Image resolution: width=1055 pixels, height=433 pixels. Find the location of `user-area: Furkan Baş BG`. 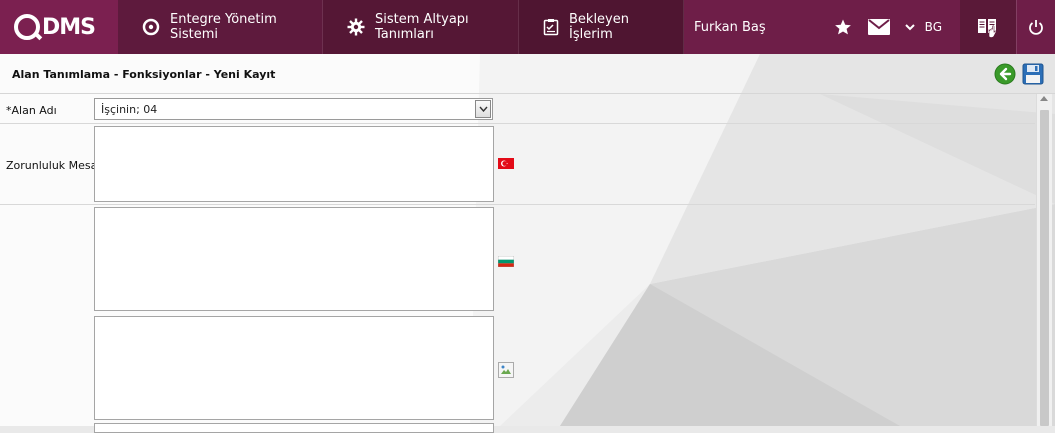

user-area: Furkan Baş BG is located at coordinates (869, 27).